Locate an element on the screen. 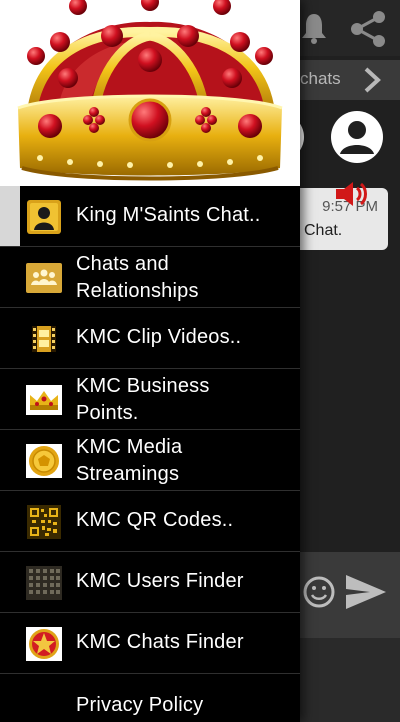 The height and width of the screenshot is (722, 400). avatar is located at coordinates (357, 137).